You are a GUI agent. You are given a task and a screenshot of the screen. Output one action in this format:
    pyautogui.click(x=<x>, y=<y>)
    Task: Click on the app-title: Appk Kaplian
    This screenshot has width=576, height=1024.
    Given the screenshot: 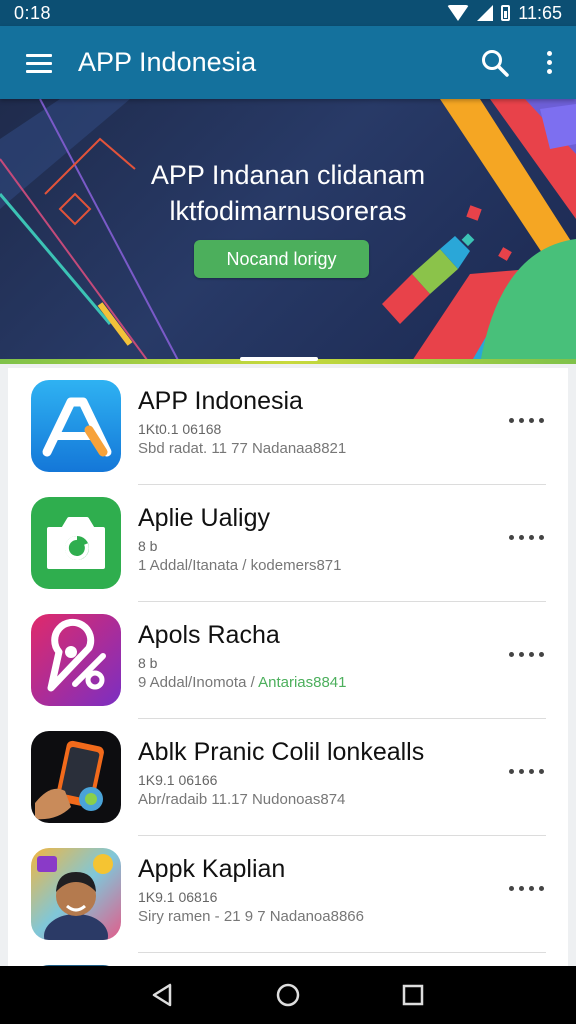 What is the action you would take?
    pyautogui.click(x=212, y=869)
    